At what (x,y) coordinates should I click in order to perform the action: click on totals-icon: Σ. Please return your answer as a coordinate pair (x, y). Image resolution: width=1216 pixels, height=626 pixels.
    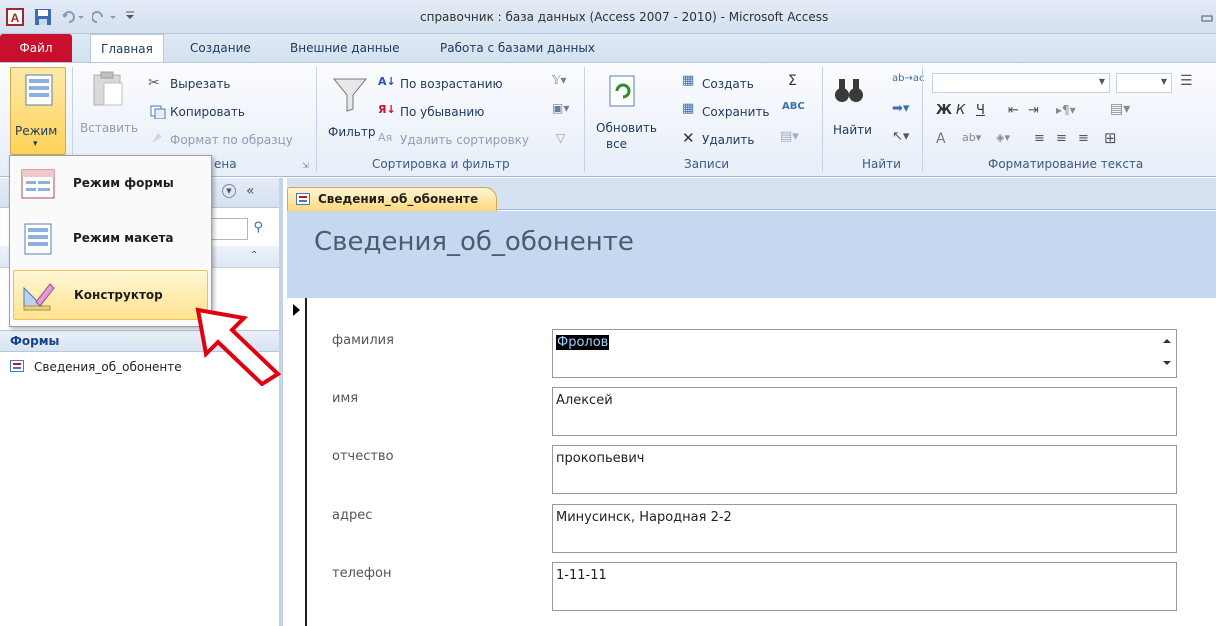
    Looking at the image, I should click on (792, 81).